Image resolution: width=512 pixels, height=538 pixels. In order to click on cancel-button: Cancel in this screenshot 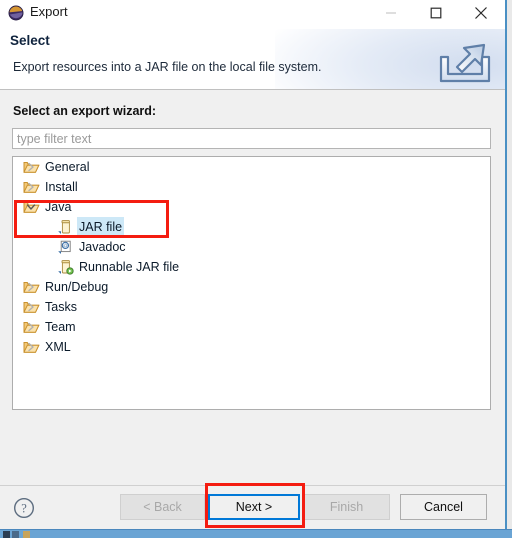, I will do `click(443, 507)`.